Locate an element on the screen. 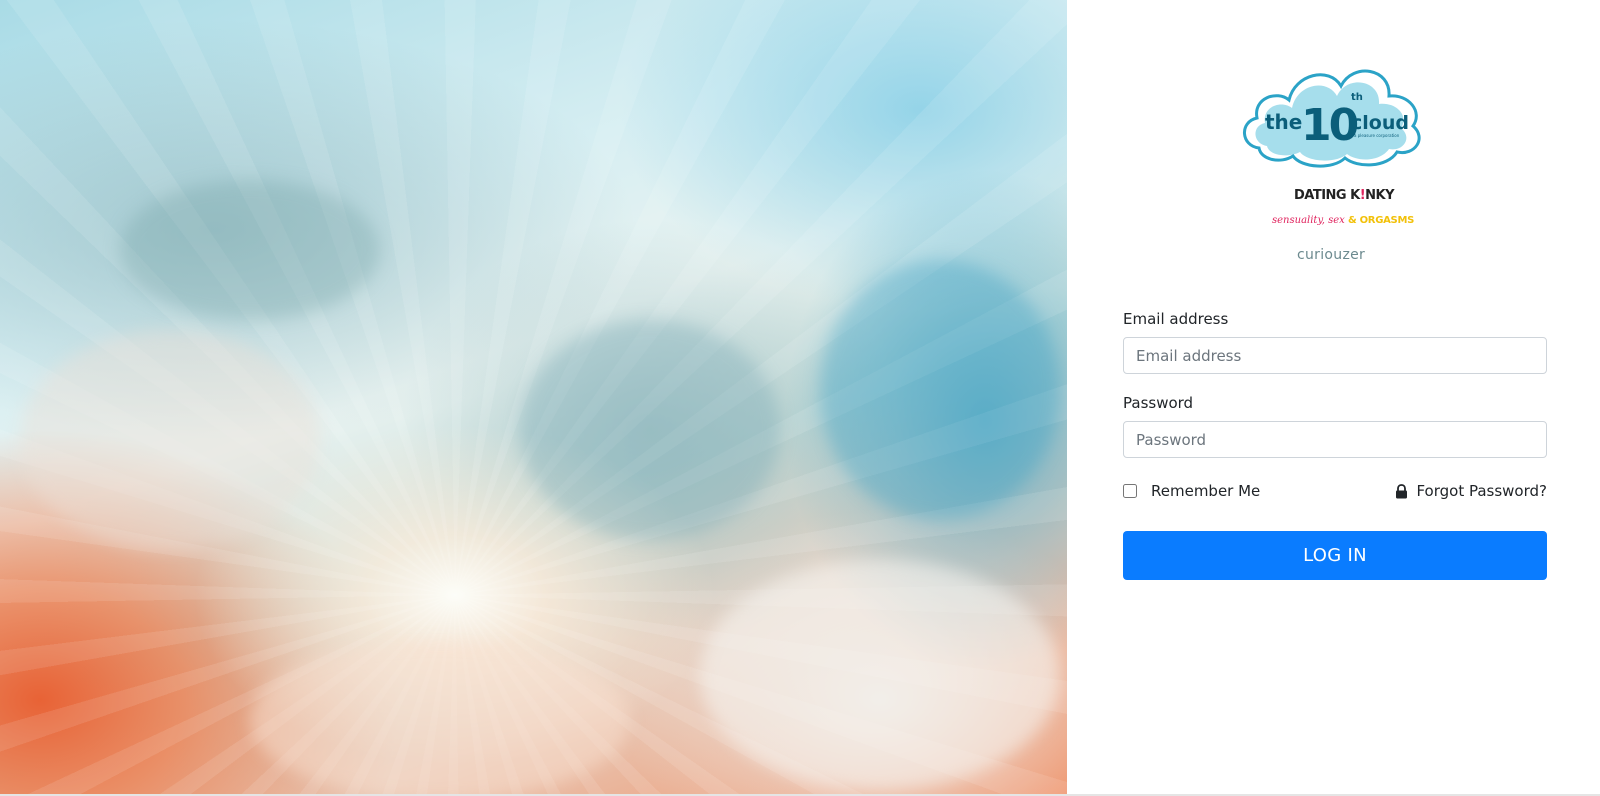 The height and width of the screenshot is (796, 1600). email-group: Email address is located at coordinates (1335, 342).